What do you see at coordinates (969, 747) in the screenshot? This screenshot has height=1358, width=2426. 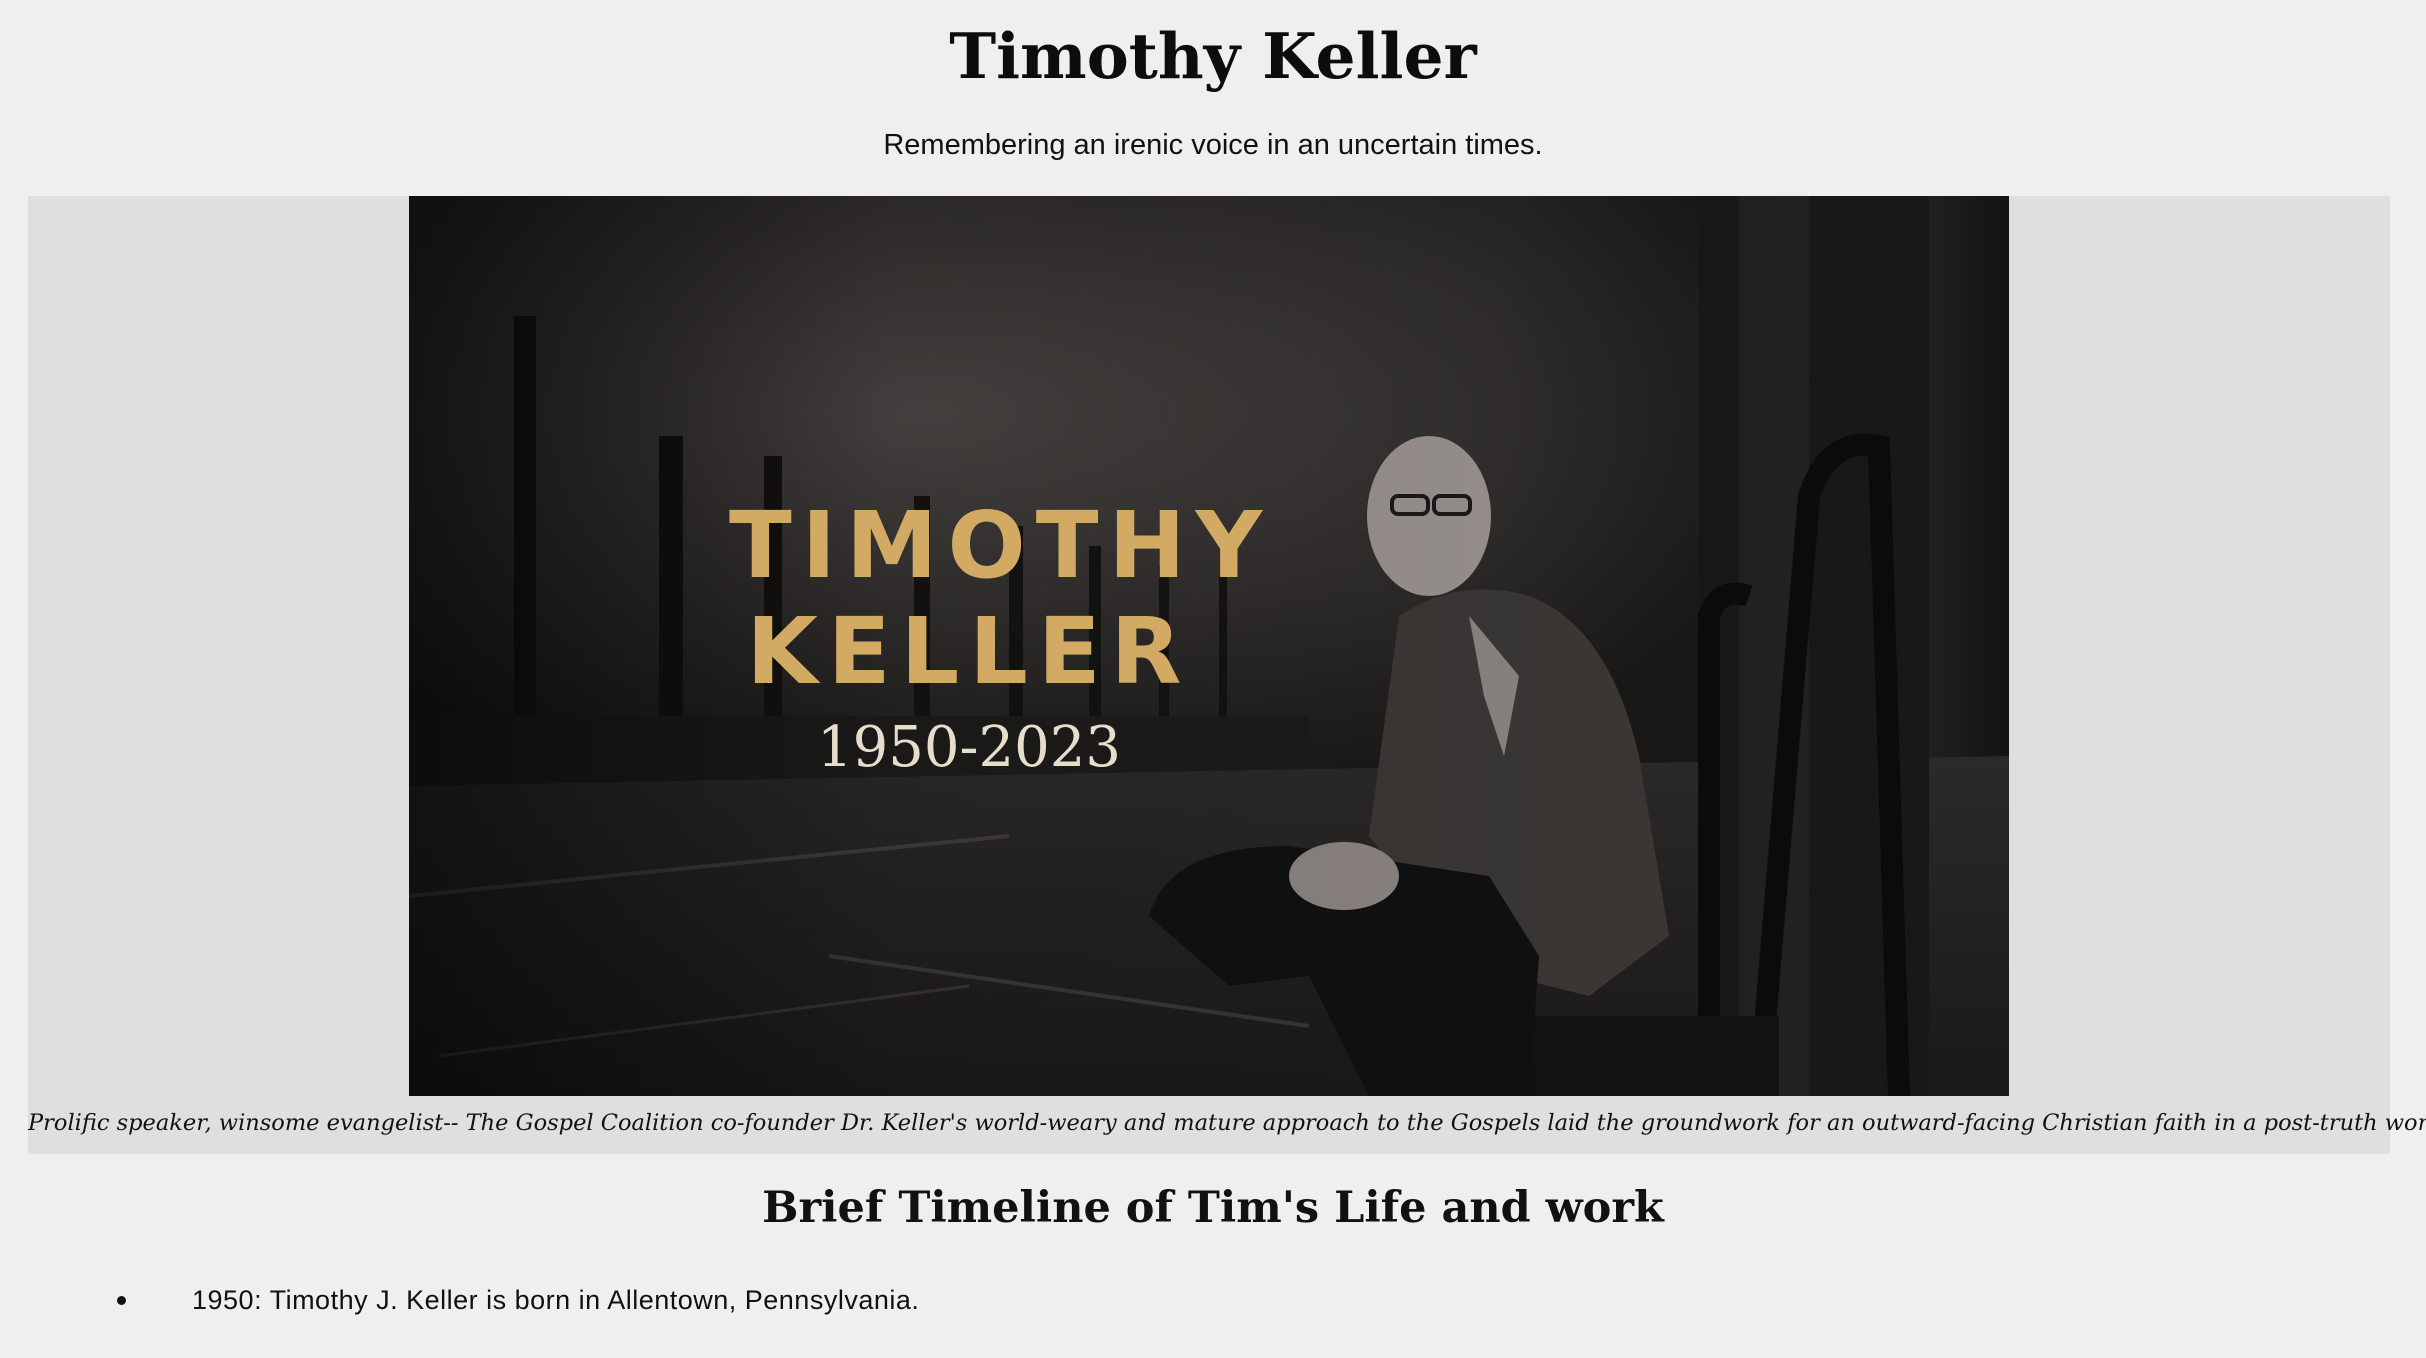 I see `image-years: 1950-2023` at bounding box center [969, 747].